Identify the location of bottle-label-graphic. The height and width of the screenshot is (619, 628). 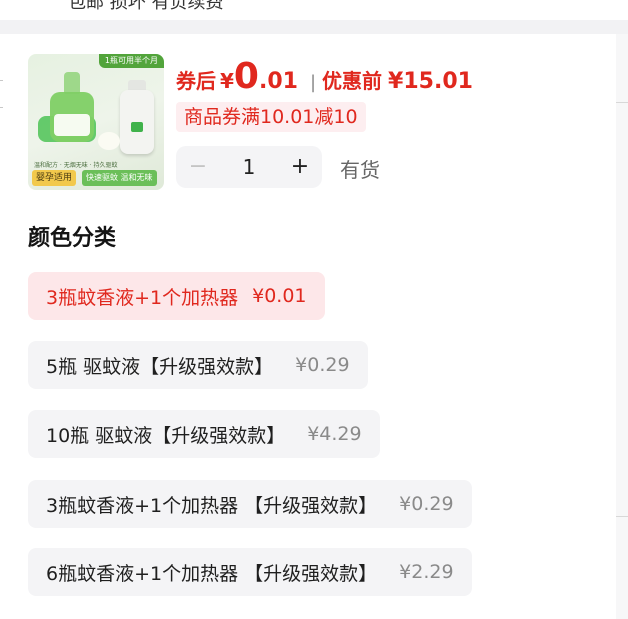
(72, 125).